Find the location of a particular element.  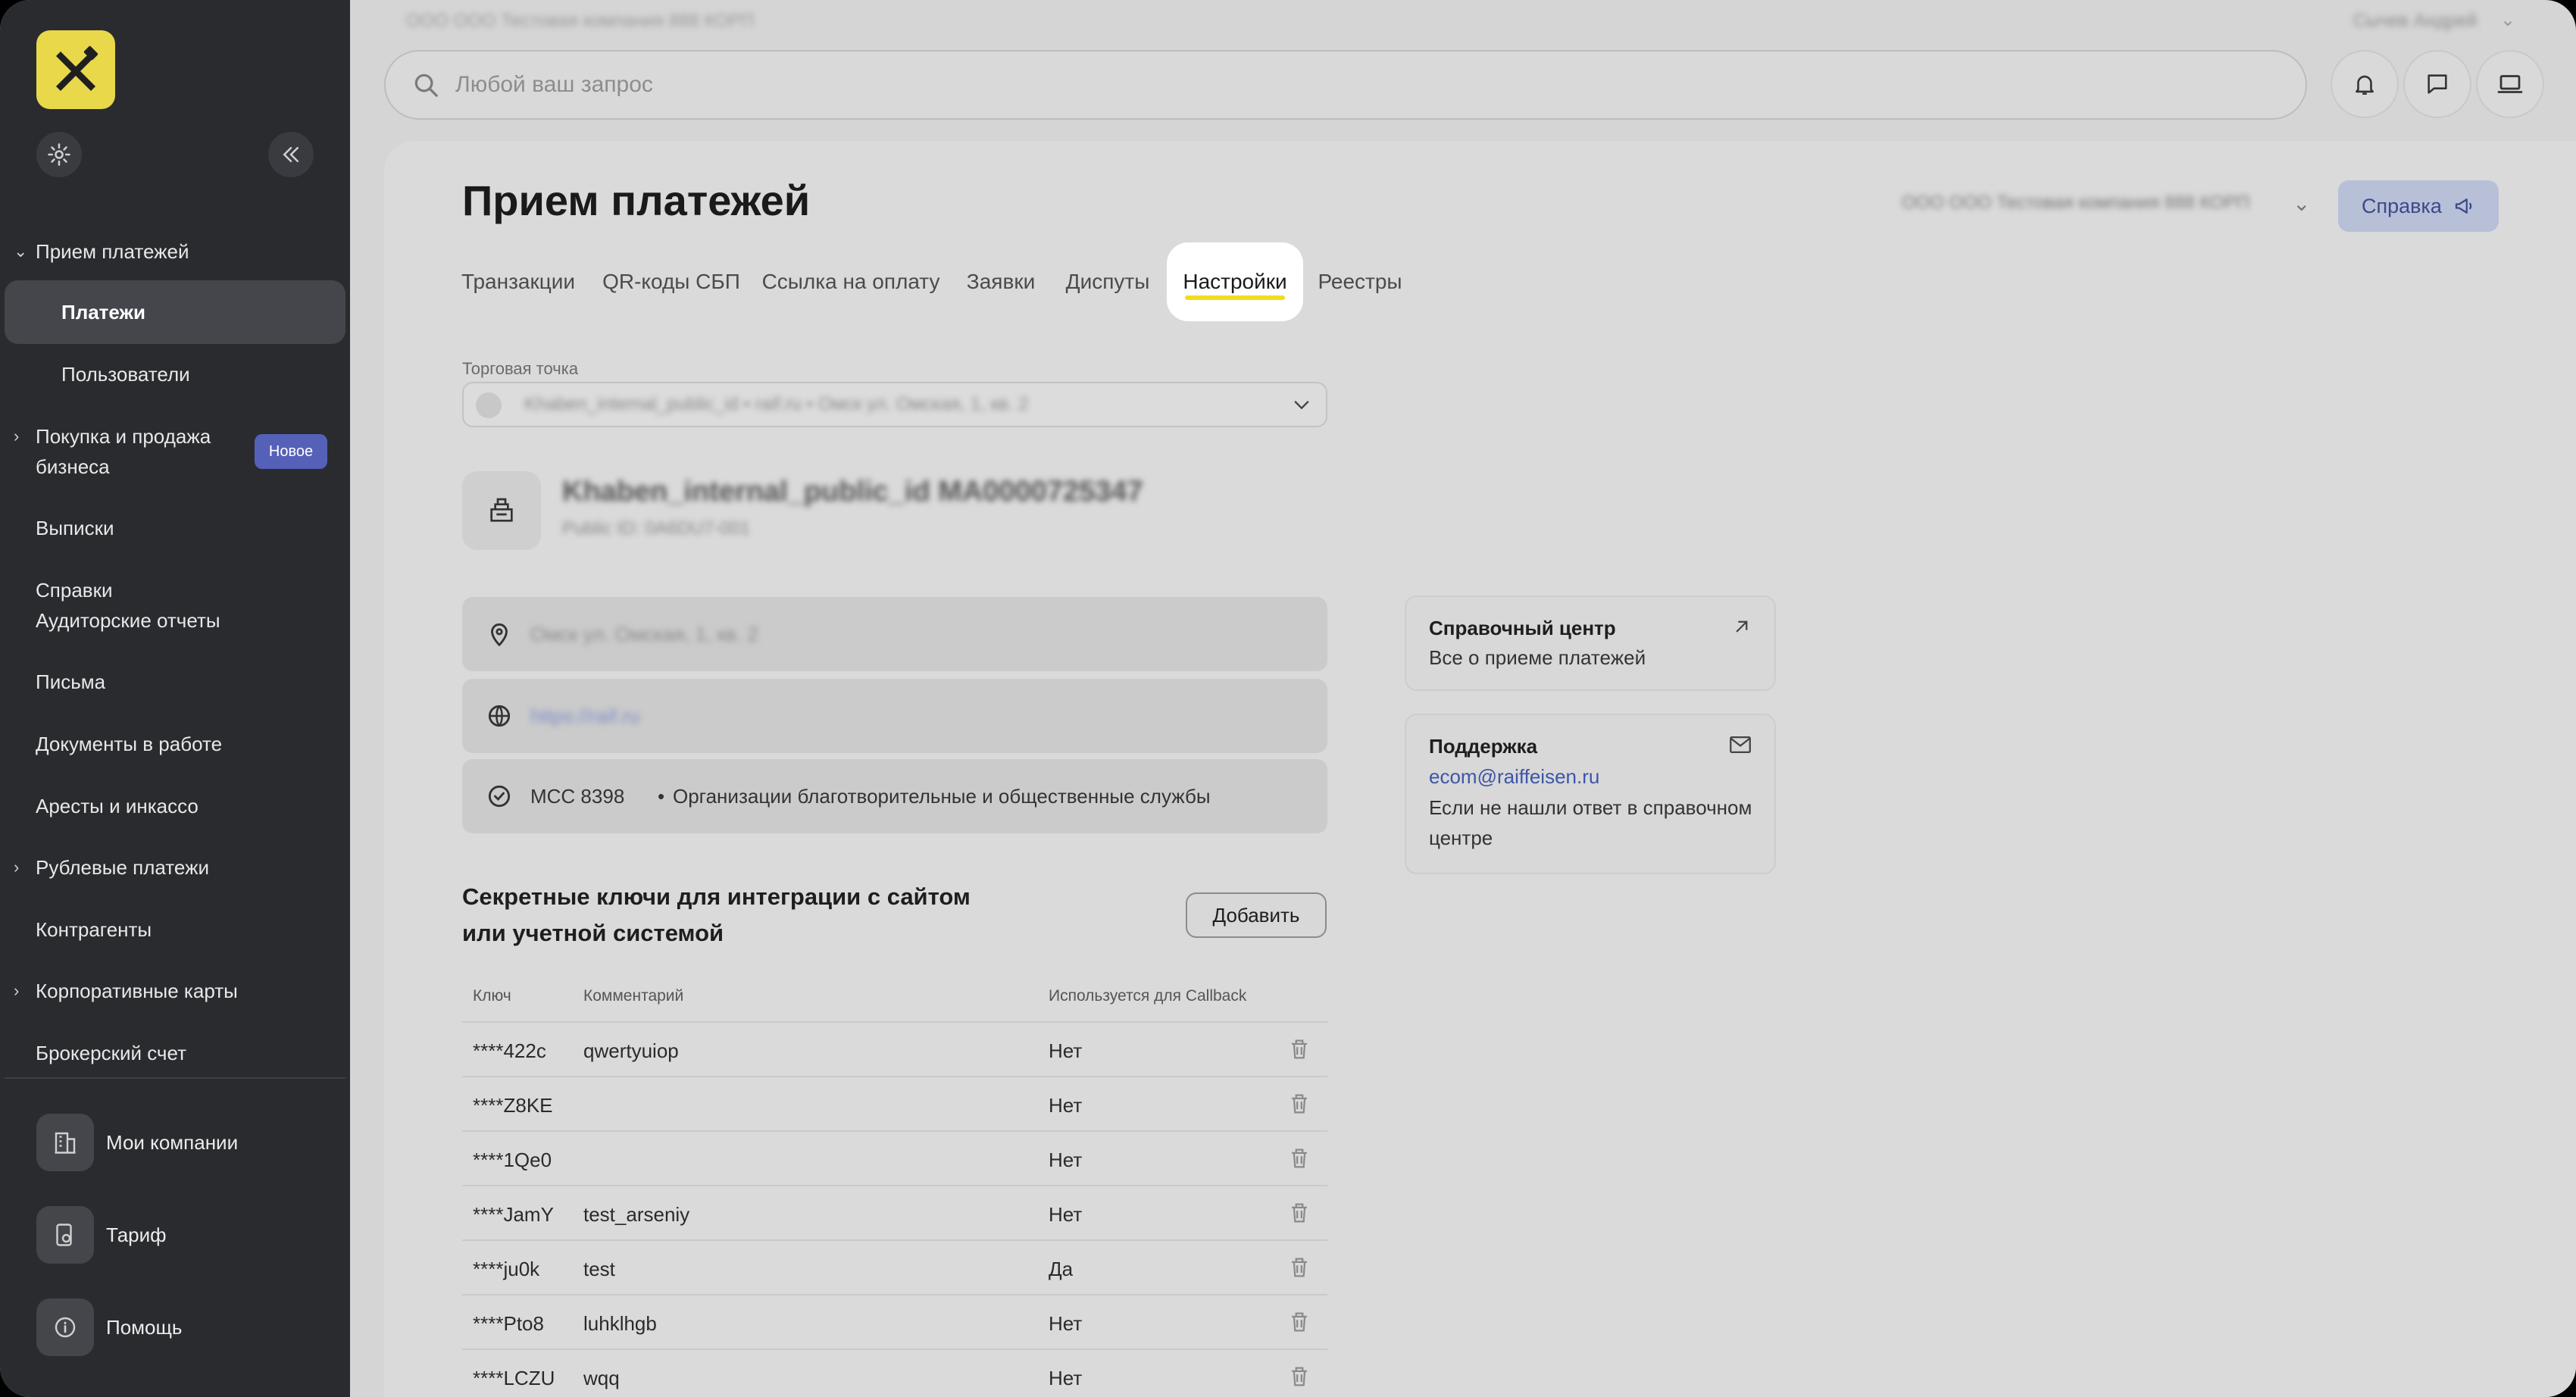

page-title: Прием платежей is located at coordinates (636, 200).